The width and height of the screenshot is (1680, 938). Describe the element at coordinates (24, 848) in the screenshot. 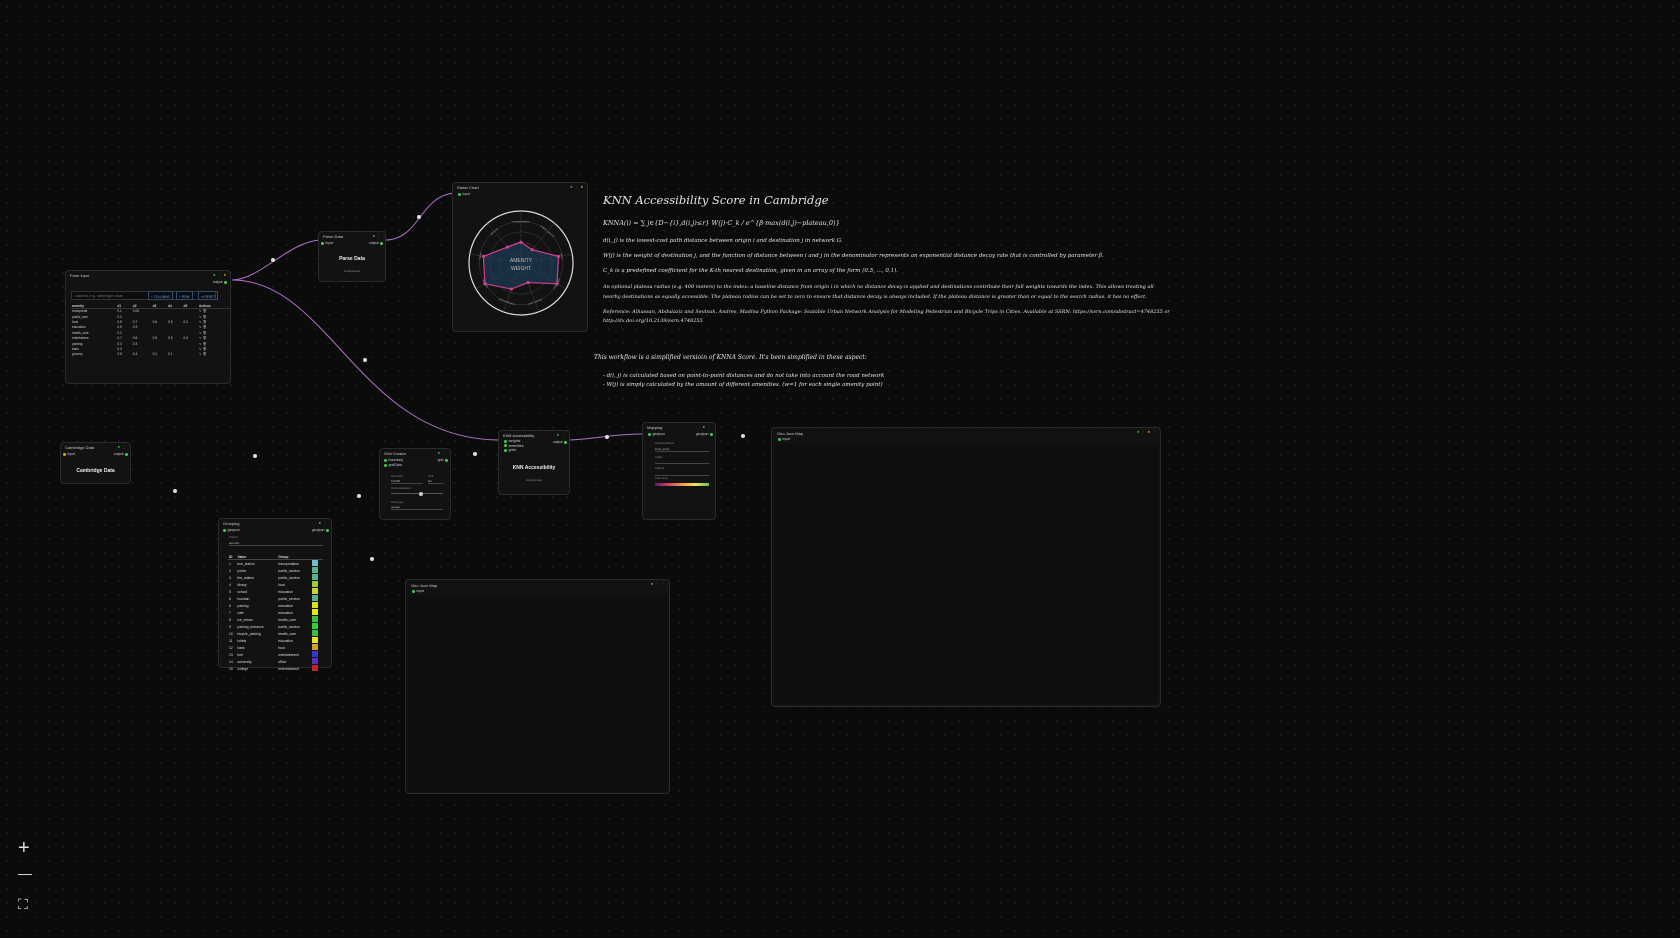

I see `zoom-in-button: +` at that location.